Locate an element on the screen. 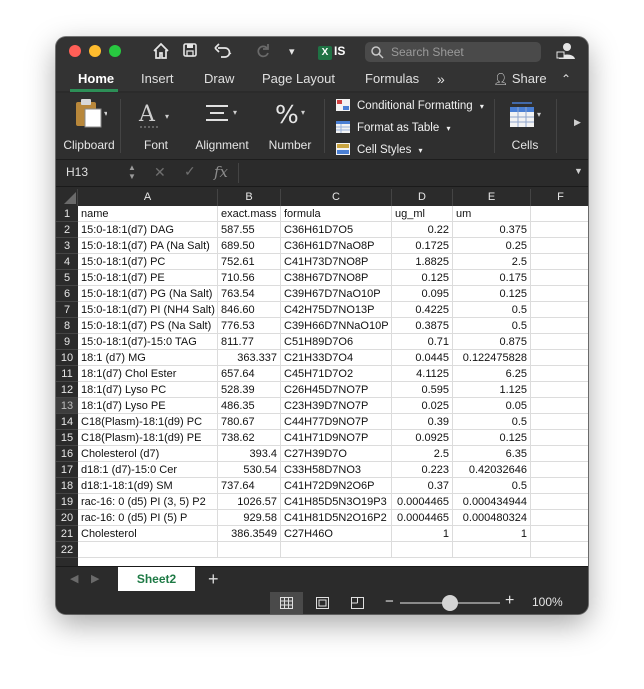 The height and width of the screenshot is (689, 644). cell-c19: C41H85D5N3O19P3 is located at coordinates (336, 502).